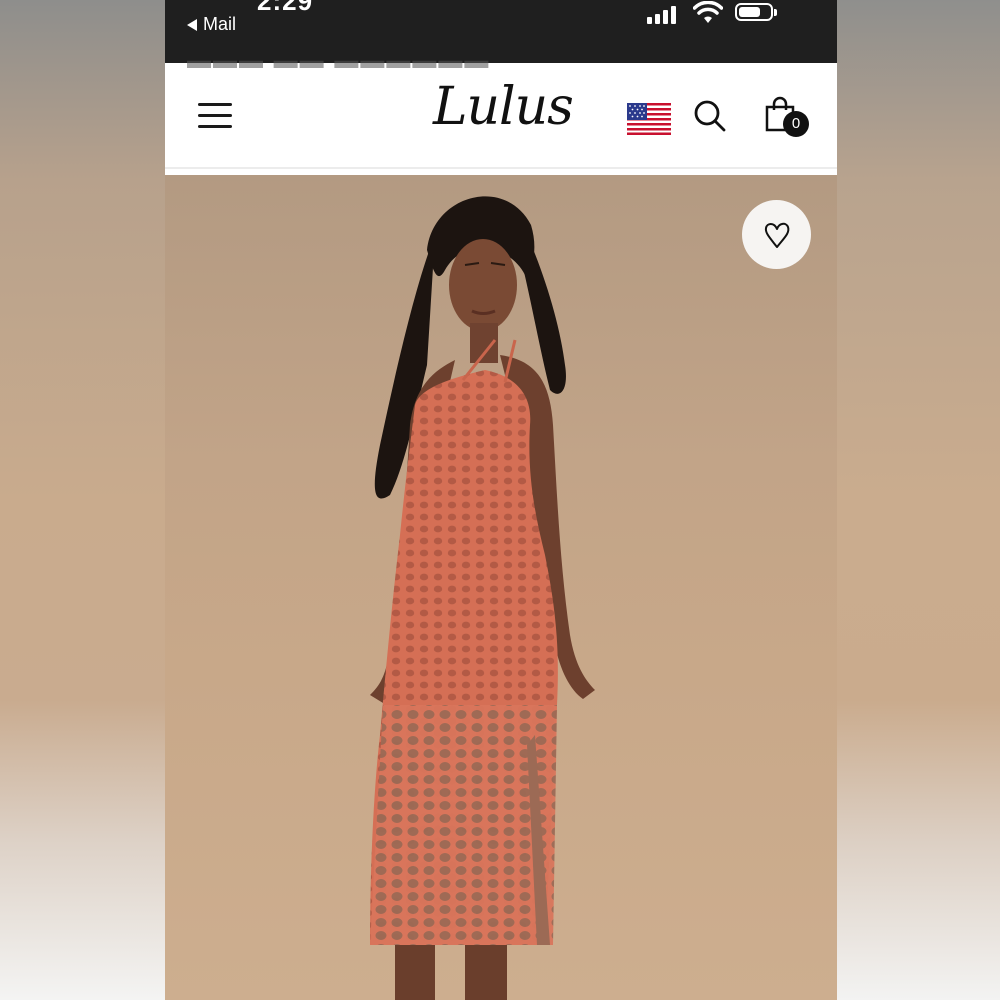 The width and height of the screenshot is (1000, 1000). What do you see at coordinates (285, 8) in the screenshot?
I see `status-time: 2:29` at bounding box center [285, 8].